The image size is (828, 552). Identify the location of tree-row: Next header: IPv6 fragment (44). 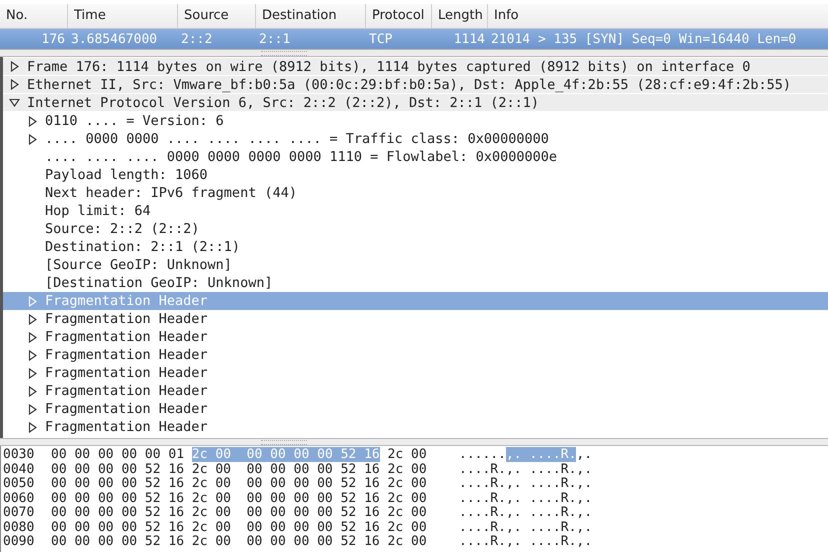
(415, 193).